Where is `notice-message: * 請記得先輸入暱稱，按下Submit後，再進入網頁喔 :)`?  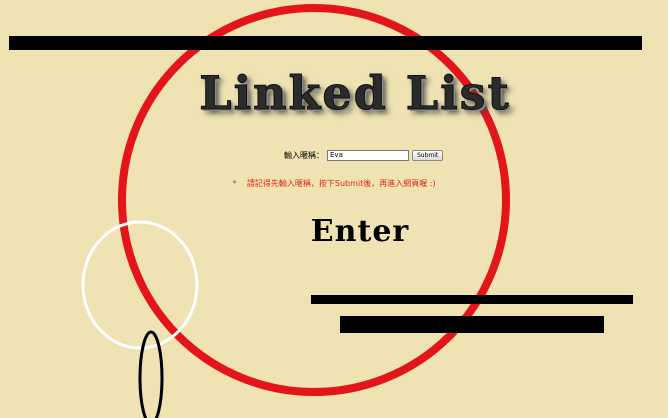 notice-message: * 請記得先輸入暱稱，按下Submit後，再進入網頁喔 :) is located at coordinates (334, 183).